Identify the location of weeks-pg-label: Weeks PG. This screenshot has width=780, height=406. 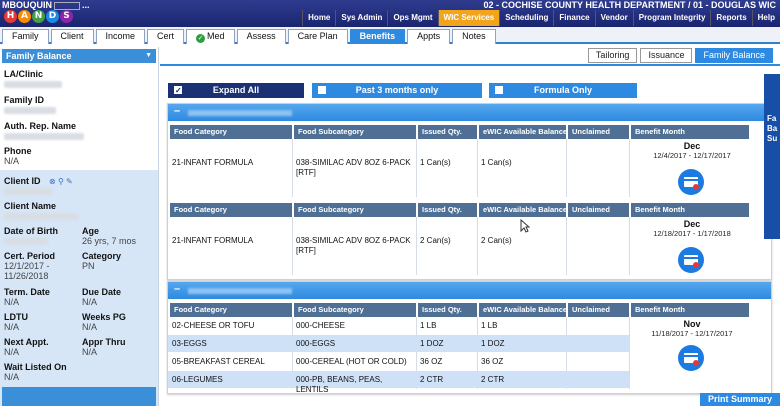
(104, 317).